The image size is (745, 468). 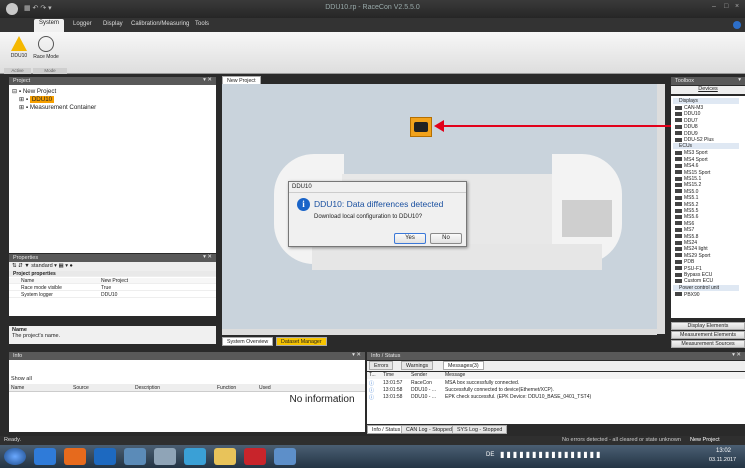 I want to click on properties-toolbar: ⇅ ⇵ ▼ standard ▾ ▦ ▾ ●, so click(x=112, y=266).